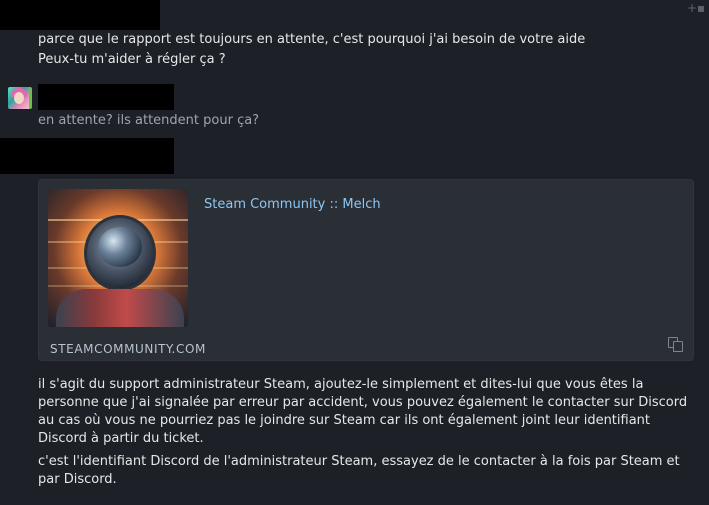 This screenshot has width=709, height=505. I want to click on embed-domain-link: STEAMCOMMUNITY.COM, so click(128, 349).